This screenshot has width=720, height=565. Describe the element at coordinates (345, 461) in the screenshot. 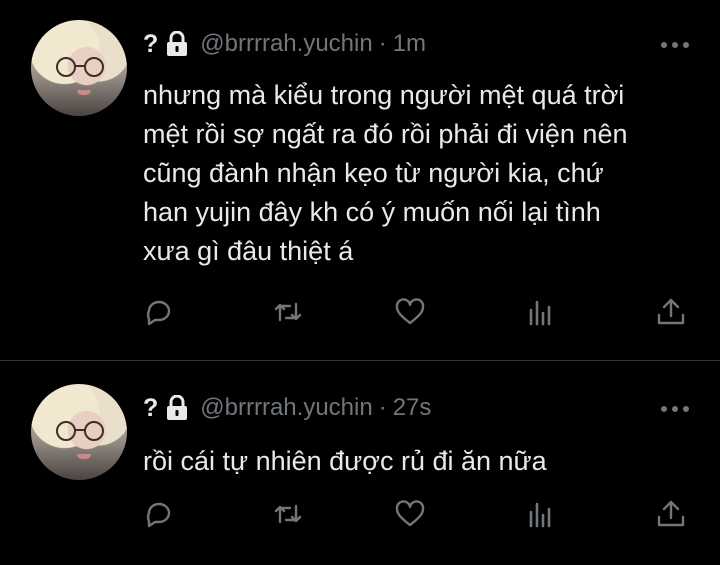

I see `tweet-text: rồi cái tự nhiên được rủ đi ăn nữa` at that location.